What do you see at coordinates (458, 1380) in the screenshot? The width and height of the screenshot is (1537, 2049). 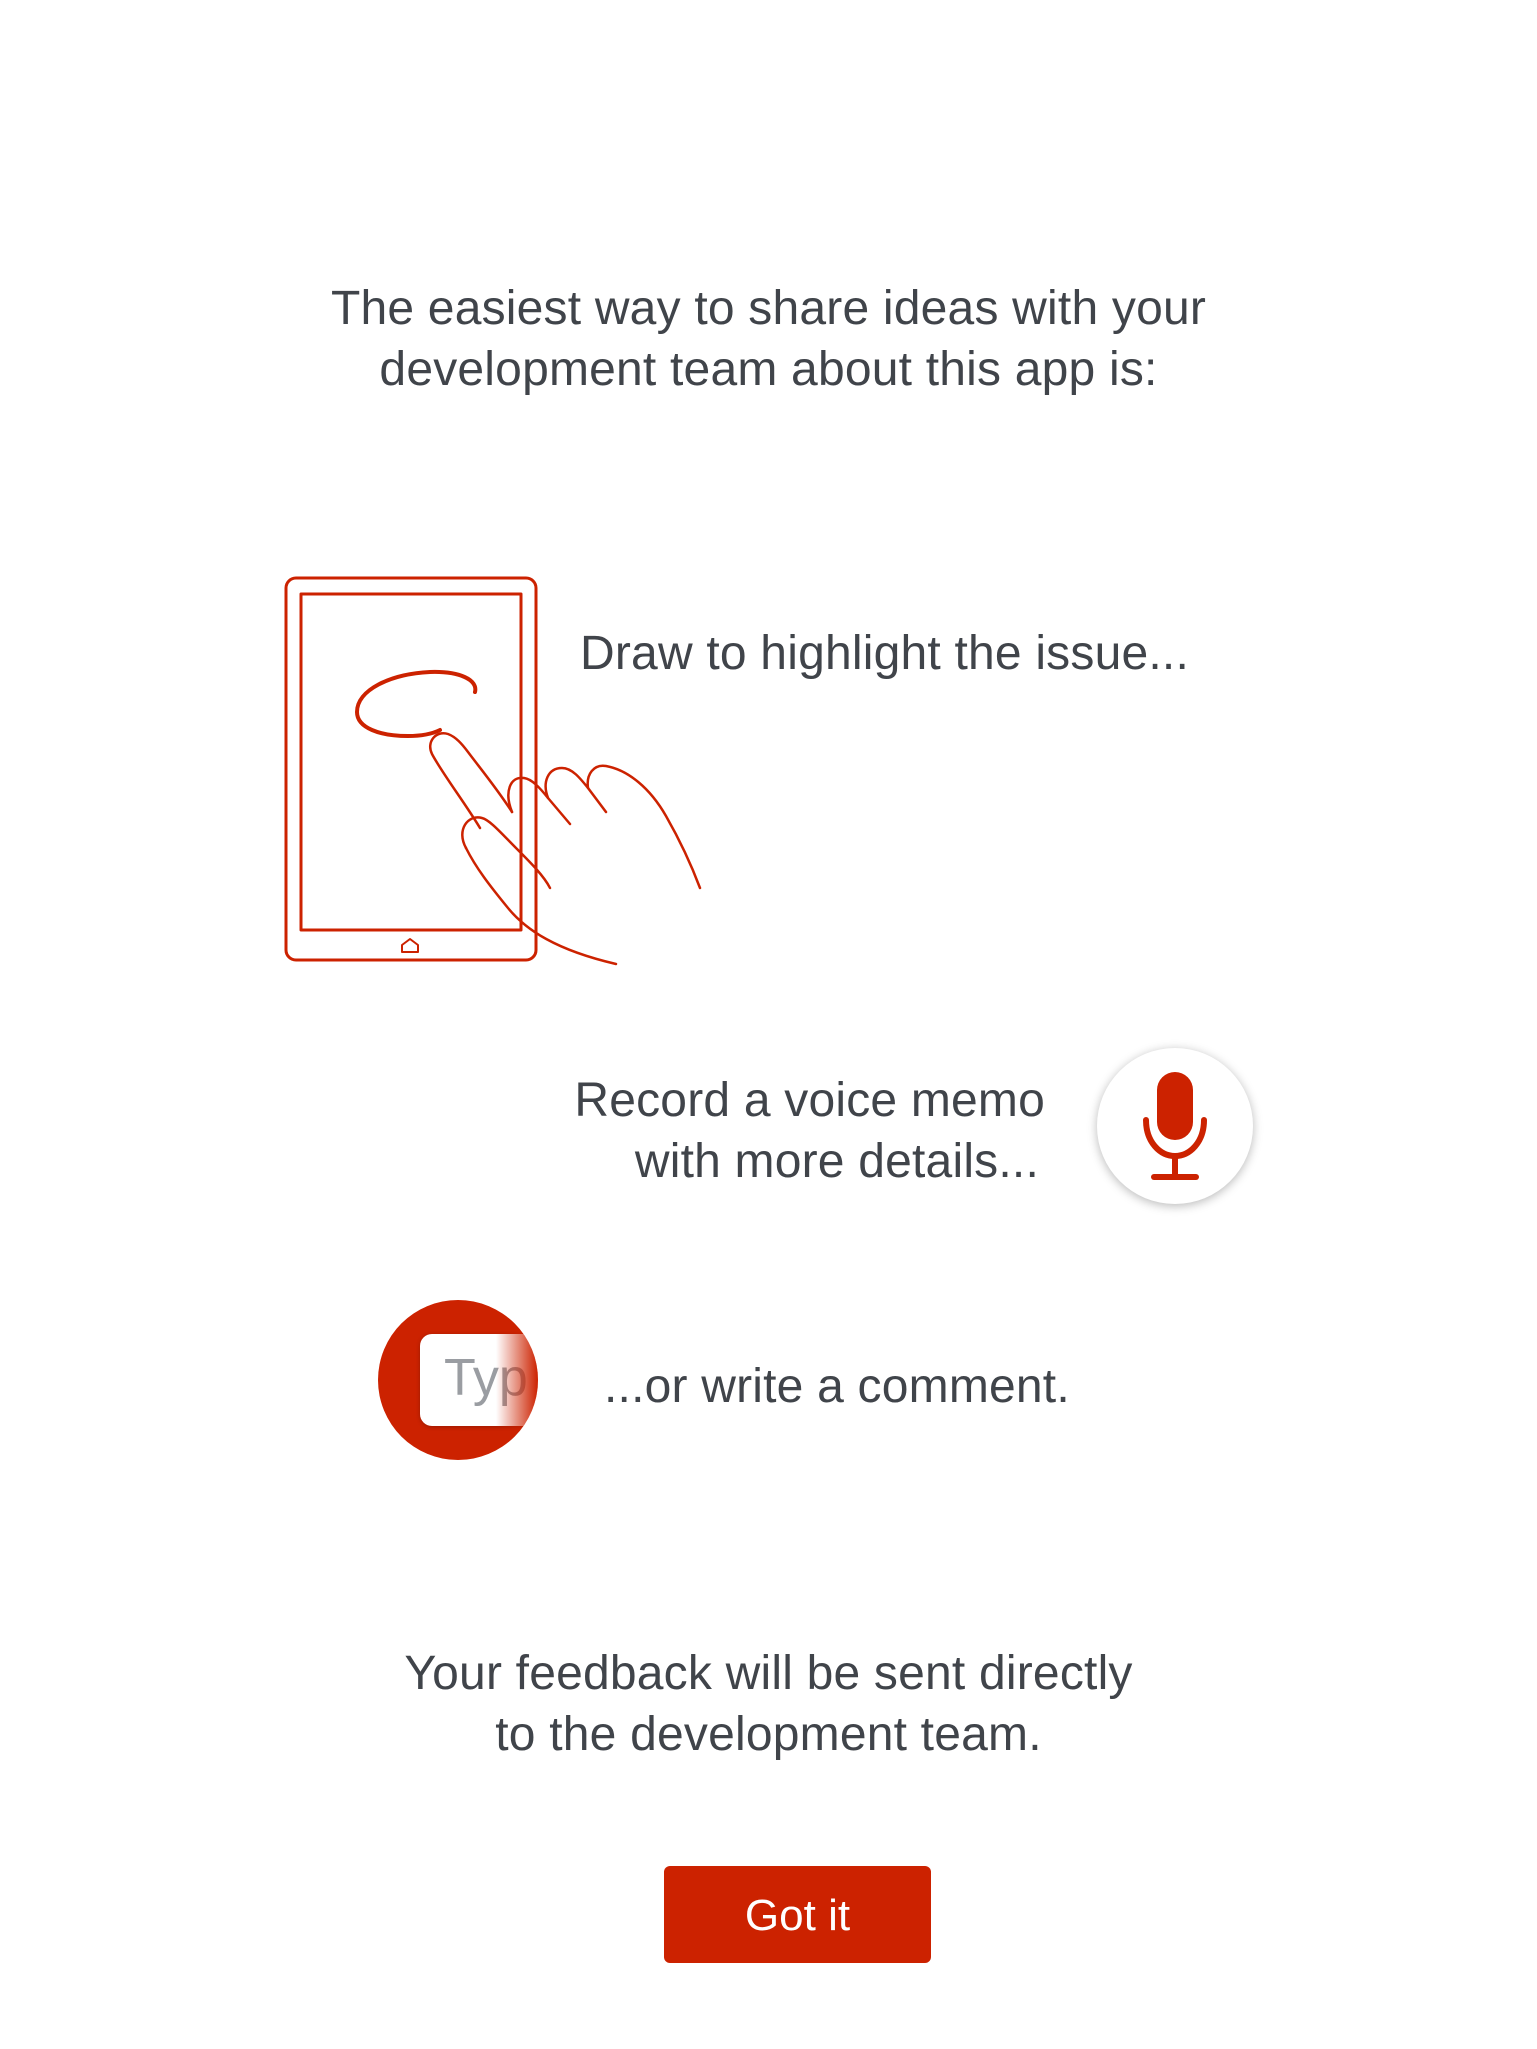 I see `text-field-icon: Typ` at bounding box center [458, 1380].